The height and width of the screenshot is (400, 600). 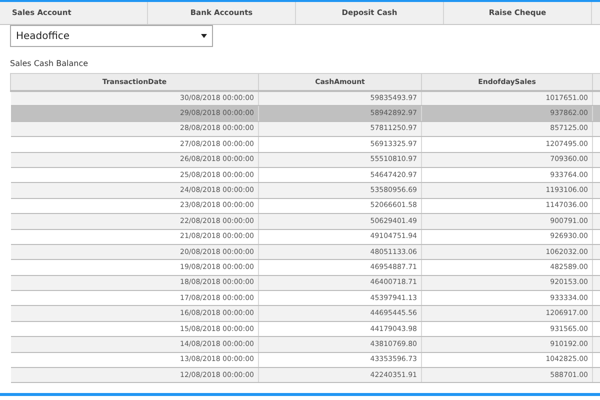 What do you see at coordinates (111, 36) in the screenshot?
I see `branch-dropdown: Headoffice` at bounding box center [111, 36].